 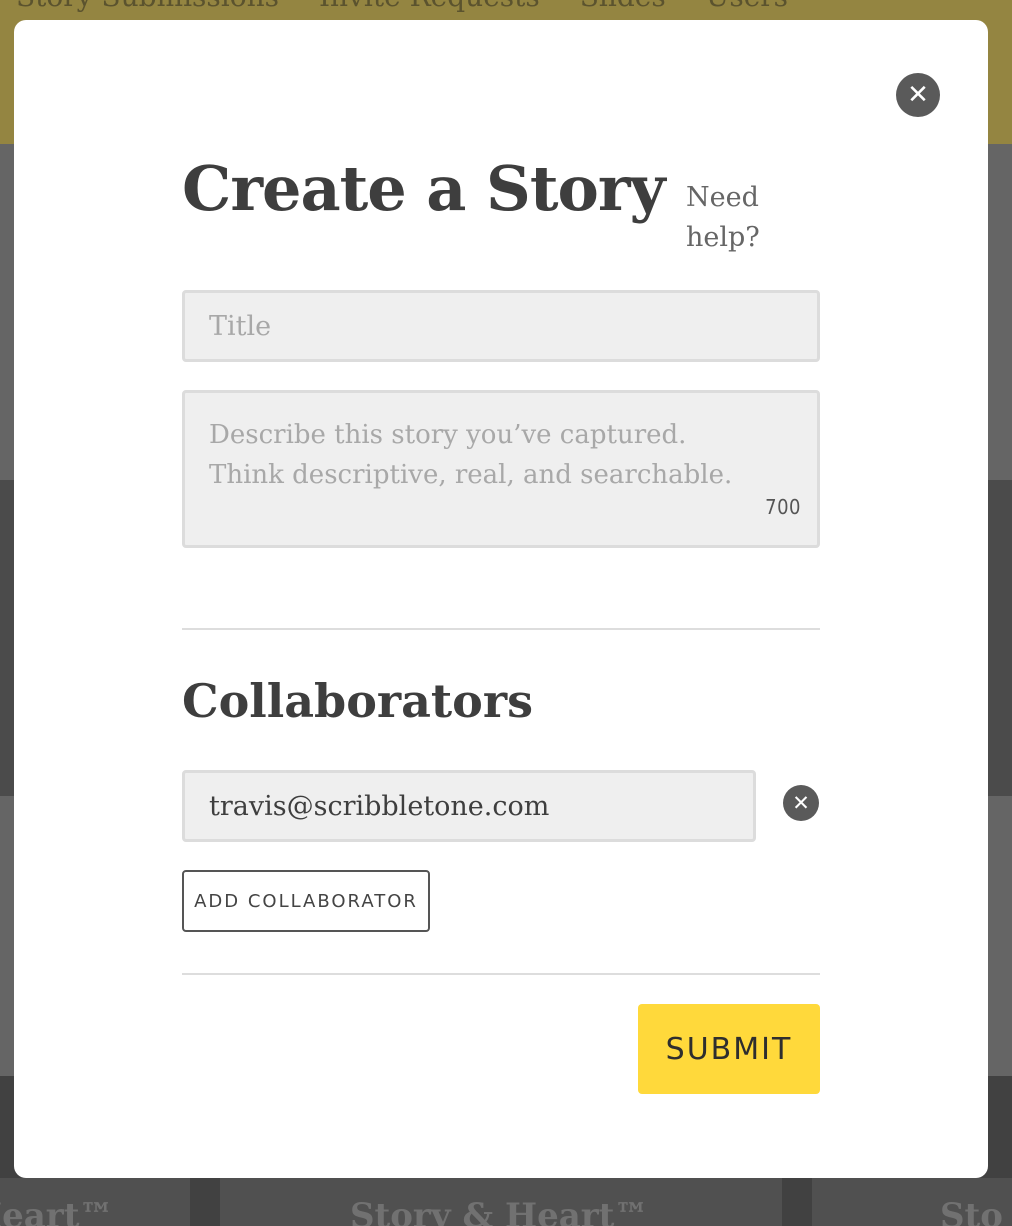 I want to click on description-placeholder-line: Think descriptive, real, and searchable., so click(x=471, y=475).